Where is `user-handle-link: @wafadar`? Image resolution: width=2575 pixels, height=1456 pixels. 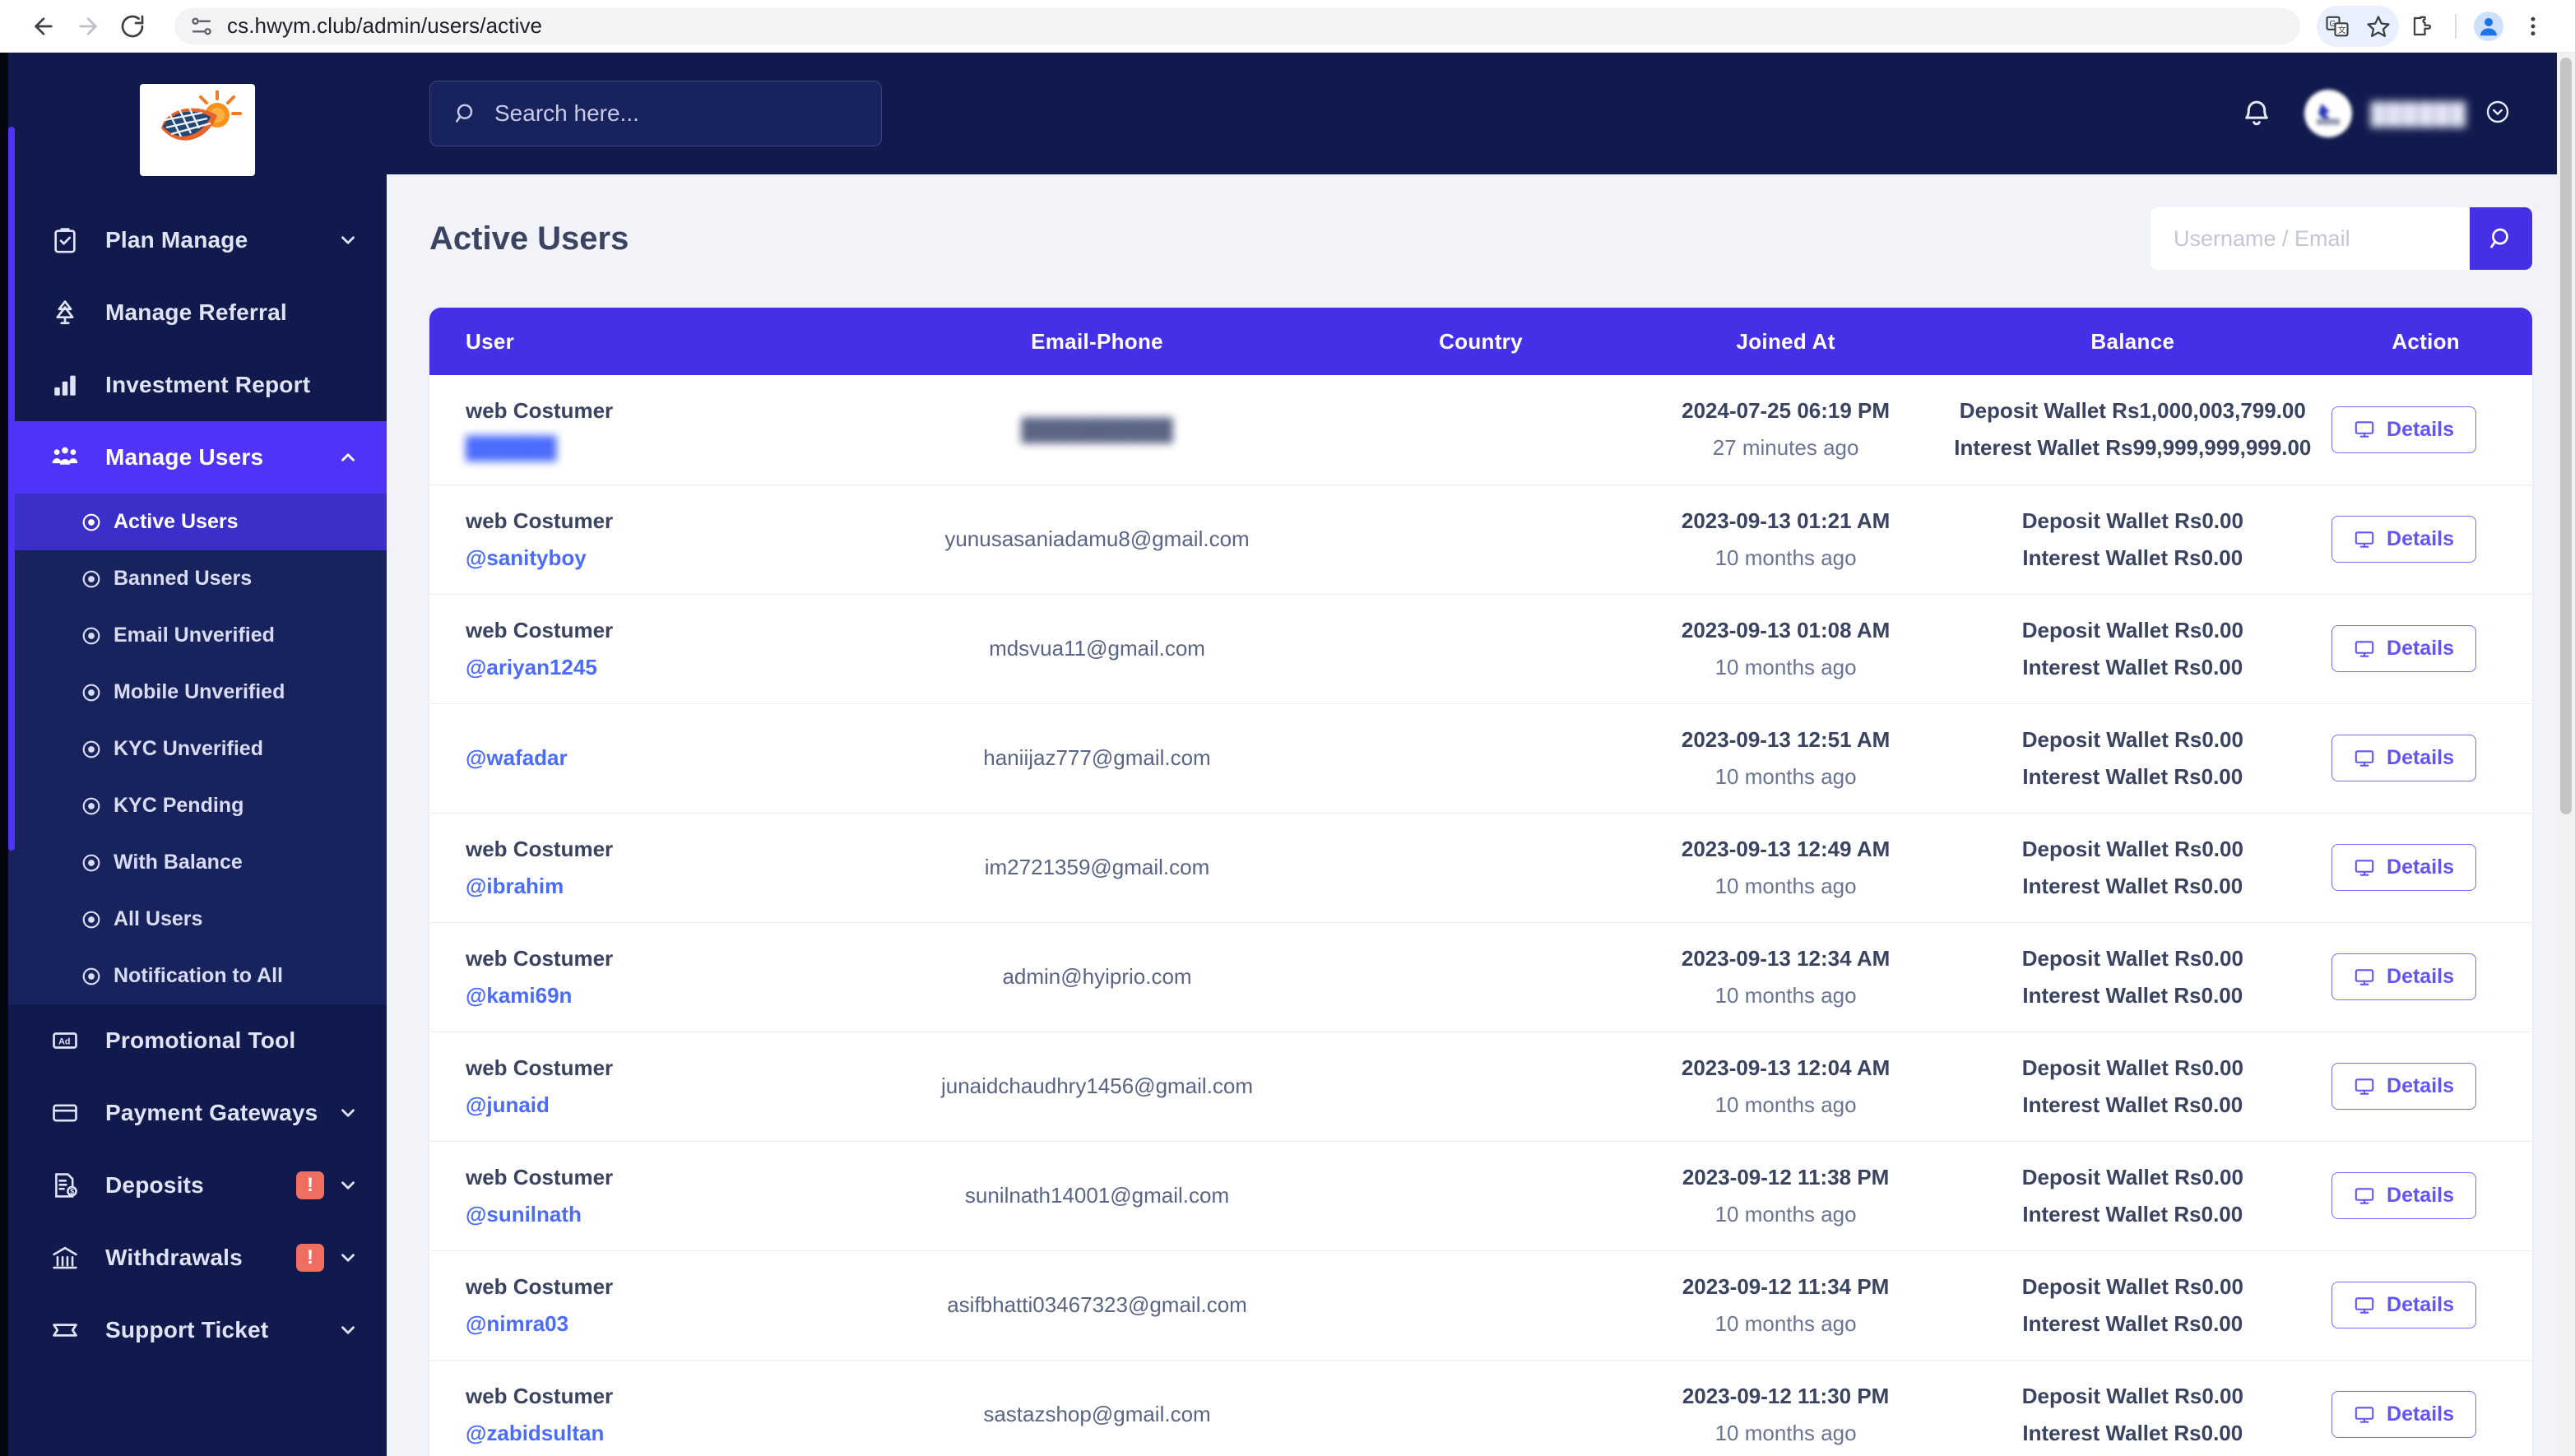 user-handle-link: @wafadar is located at coordinates (663, 758).